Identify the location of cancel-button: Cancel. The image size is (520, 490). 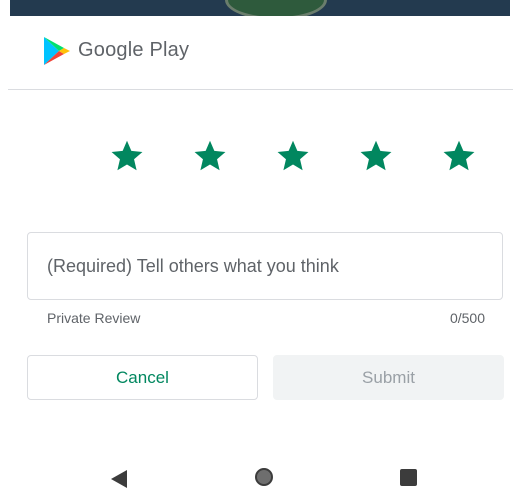
(142, 377).